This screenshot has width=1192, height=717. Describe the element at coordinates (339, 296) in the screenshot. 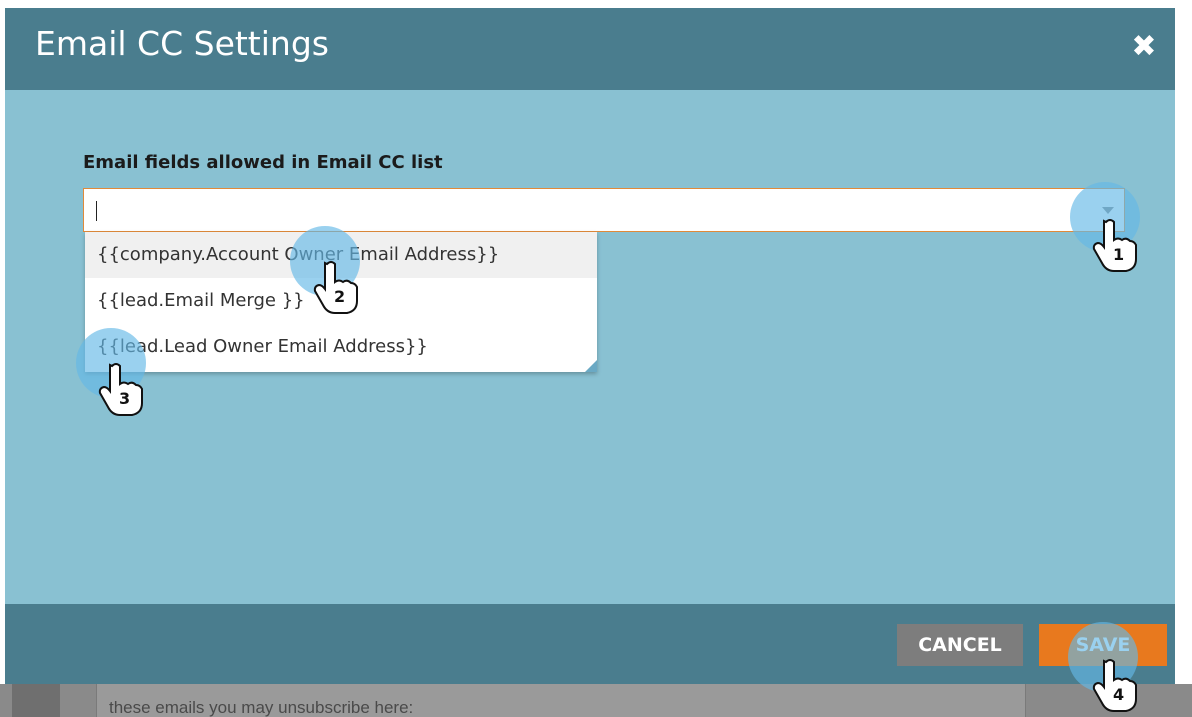

I see `step-number-2: 2` at that location.